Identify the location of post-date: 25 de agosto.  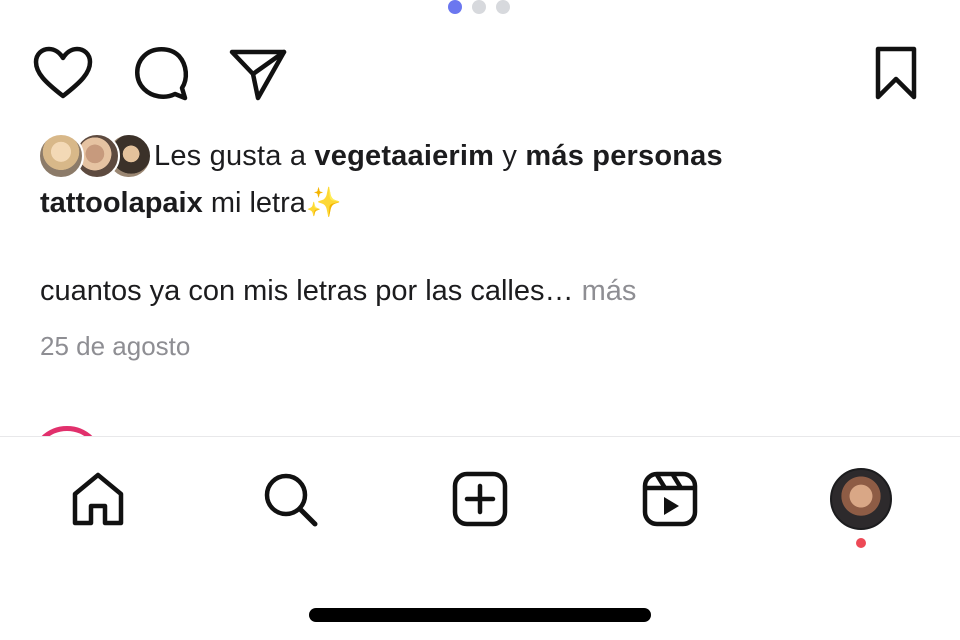
(115, 346).